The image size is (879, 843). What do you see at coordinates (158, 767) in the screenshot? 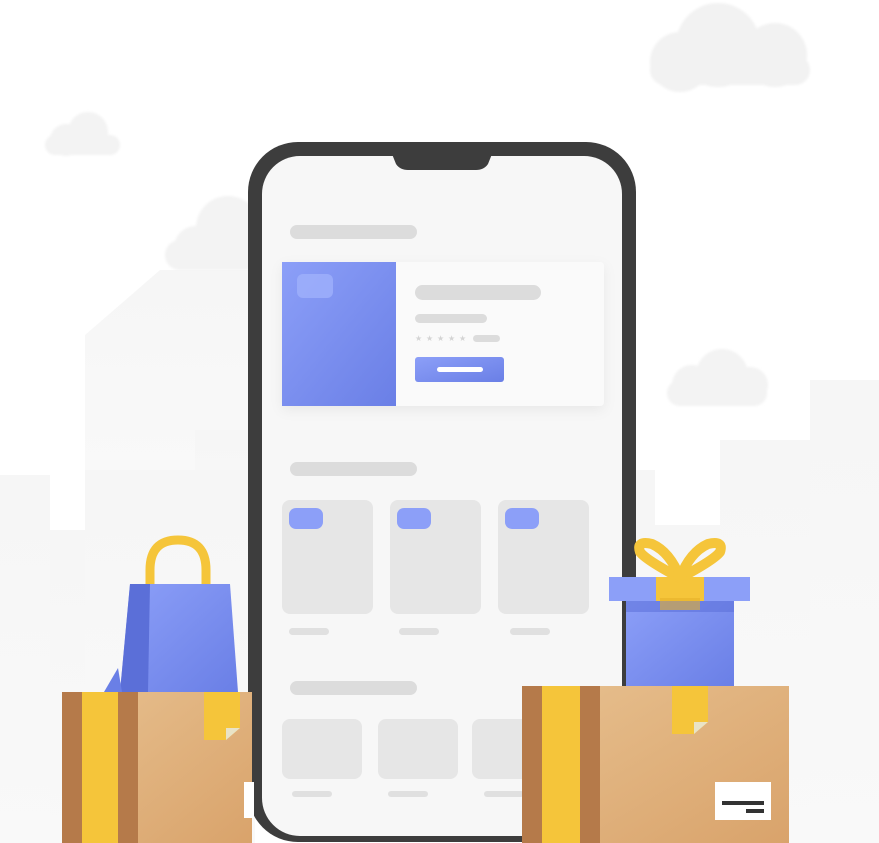
I see `cardboard-box-left` at bounding box center [158, 767].